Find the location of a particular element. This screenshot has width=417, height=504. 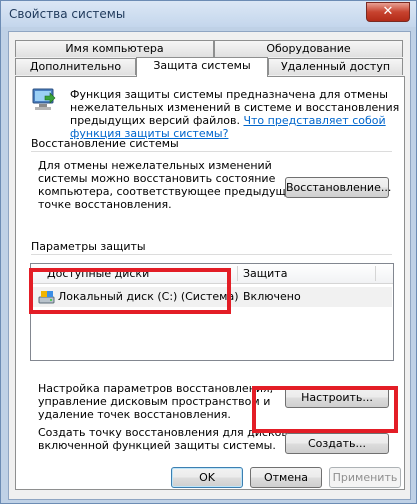

close-button: ✕ is located at coordinates (388, 12).